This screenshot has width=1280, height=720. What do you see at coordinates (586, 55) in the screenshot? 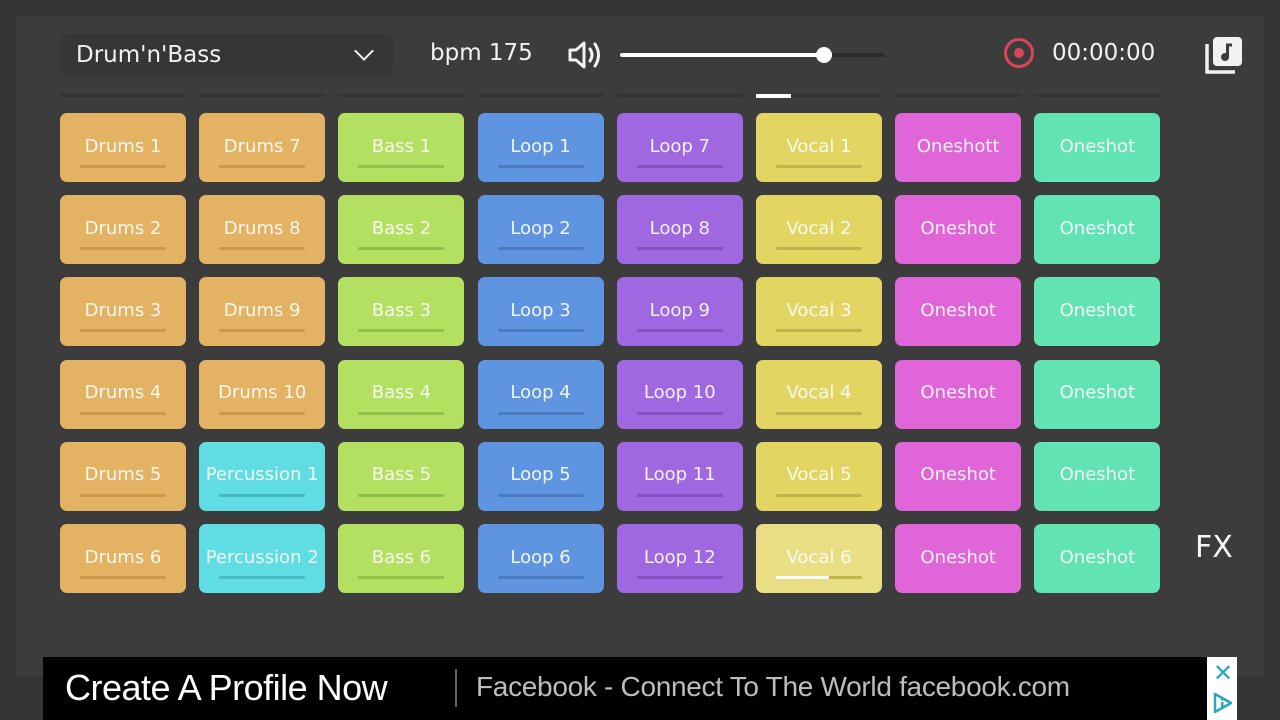
I see `volume-icon` at bounding box center [586, 55].